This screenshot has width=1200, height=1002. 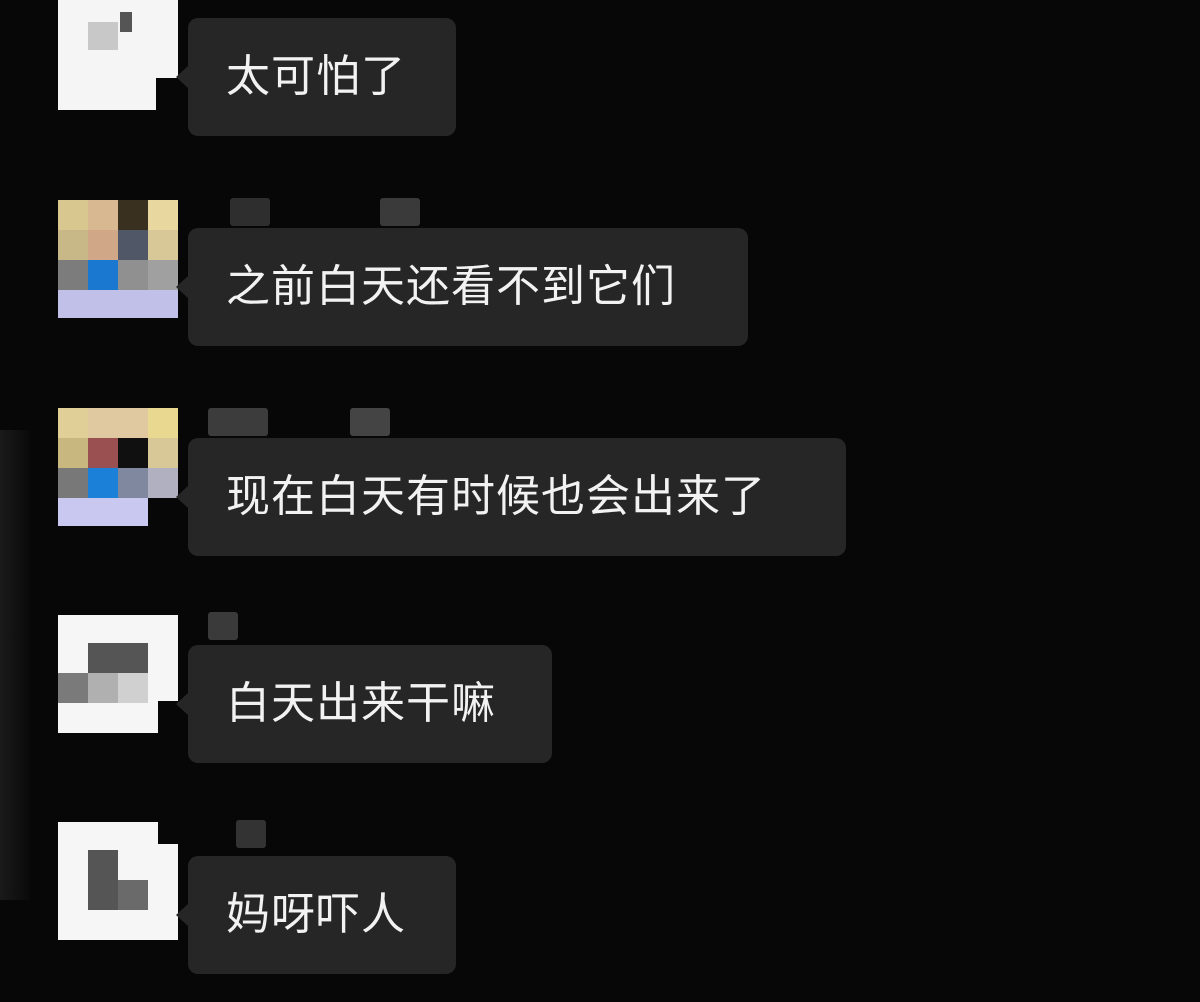 I want to click on message-bubble: 现在白天有时候也会出来了, so click(x=511, y=497).